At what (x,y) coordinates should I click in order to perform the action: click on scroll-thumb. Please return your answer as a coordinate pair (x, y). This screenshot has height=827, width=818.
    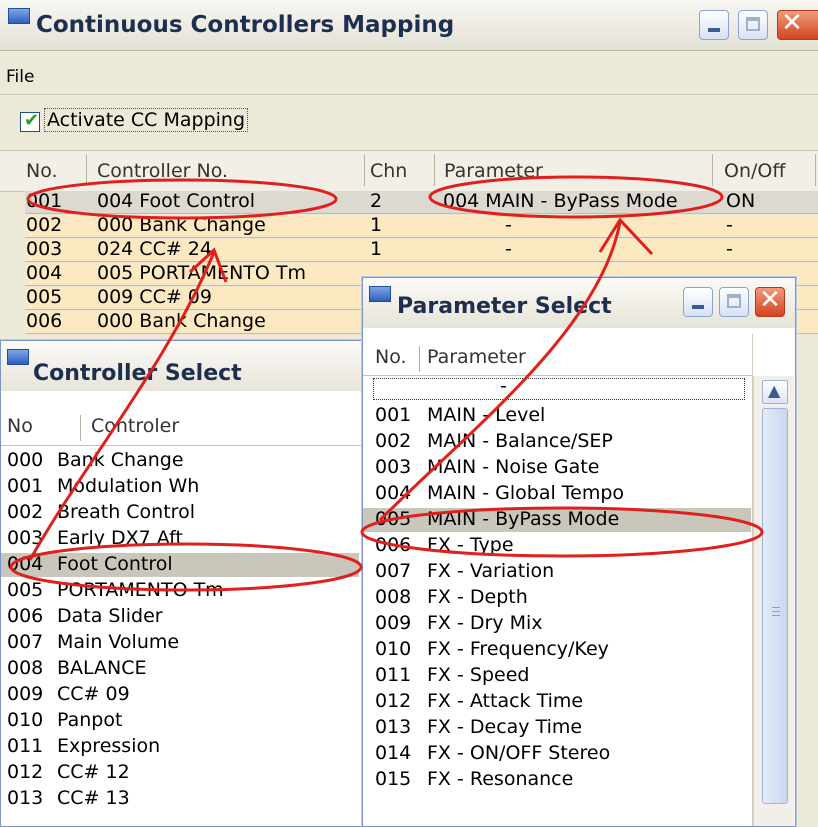
    Looking at the image, I should click on (775, 606).